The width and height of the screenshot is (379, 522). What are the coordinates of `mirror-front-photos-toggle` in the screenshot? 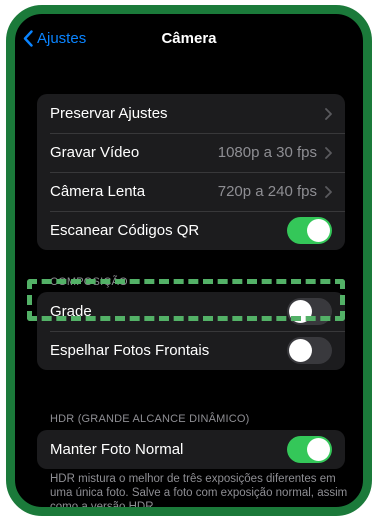 It's located at (309, 350).